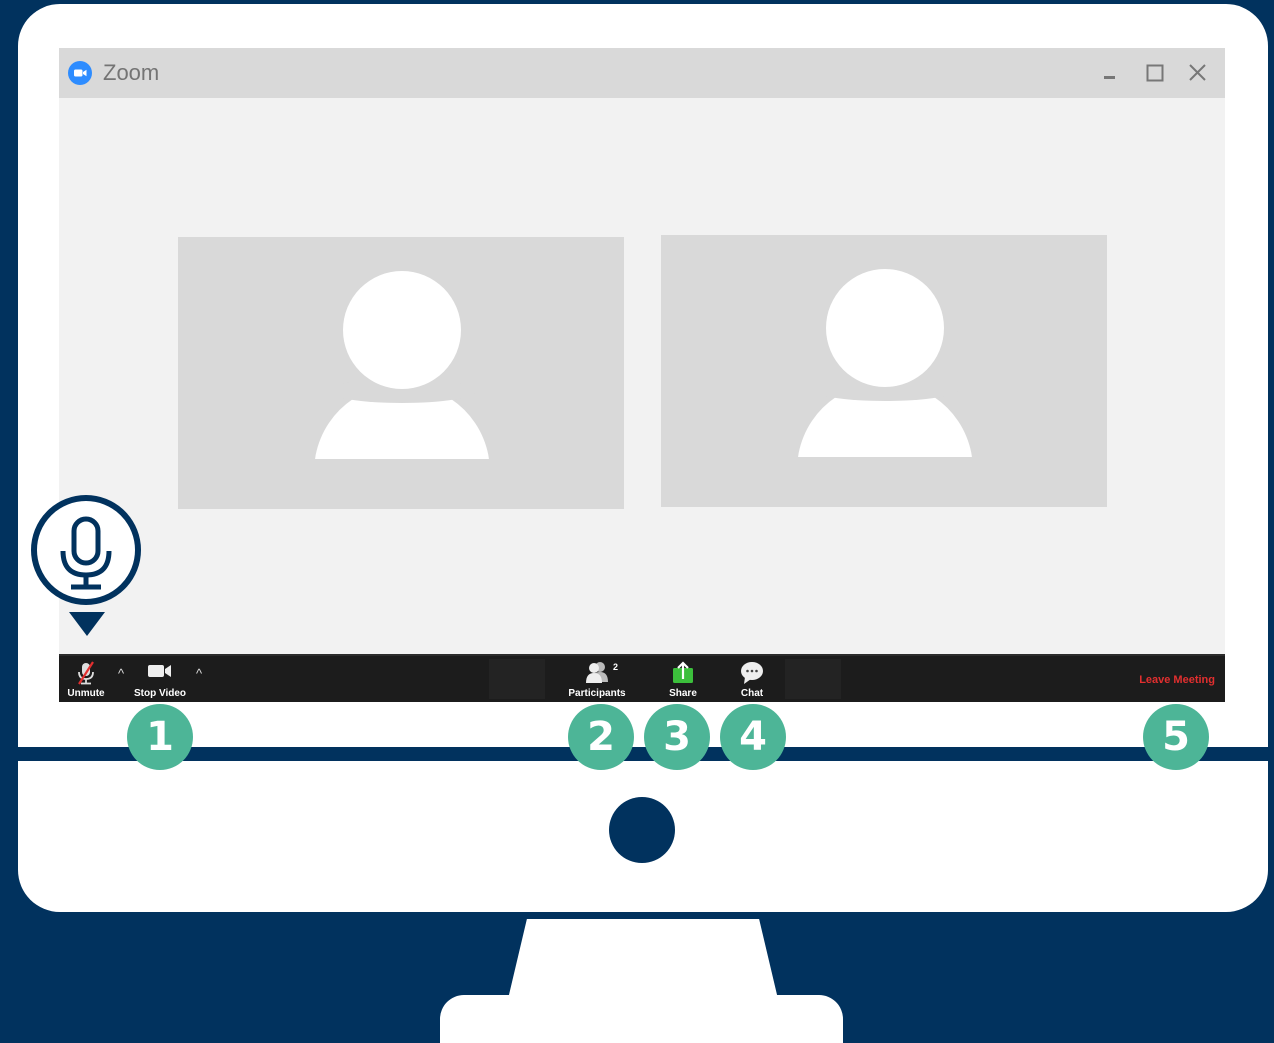 This screenshot has width=1274, height=1043. What do you see at coordinates (752, 675) in the screenshot?
I see `chat-bubble-icon` at bounding box center [752, 675].